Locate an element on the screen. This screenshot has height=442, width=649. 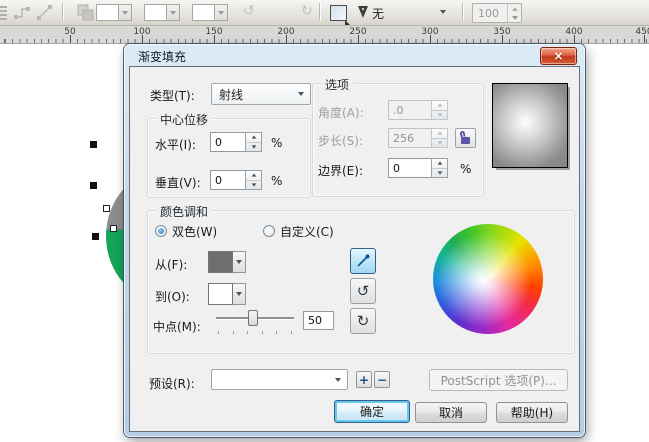
plus-icon: + is located at coordinates (364, 379).